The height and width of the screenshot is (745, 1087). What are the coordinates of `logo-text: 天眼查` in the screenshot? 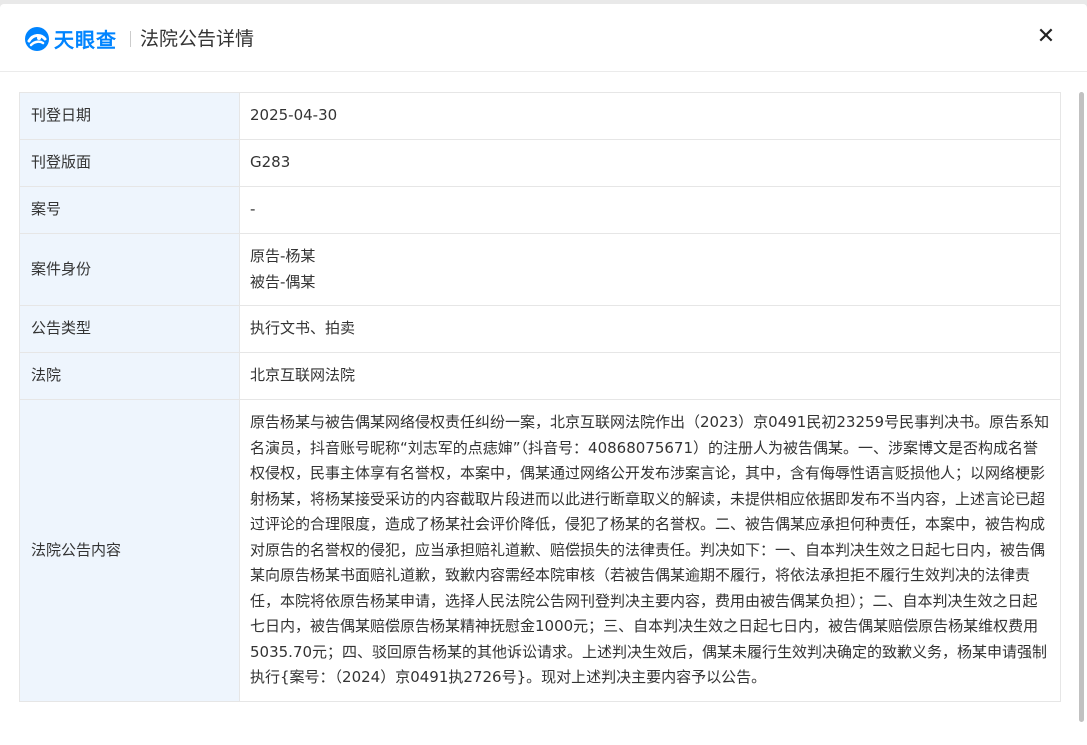 It's located at (85, 40).